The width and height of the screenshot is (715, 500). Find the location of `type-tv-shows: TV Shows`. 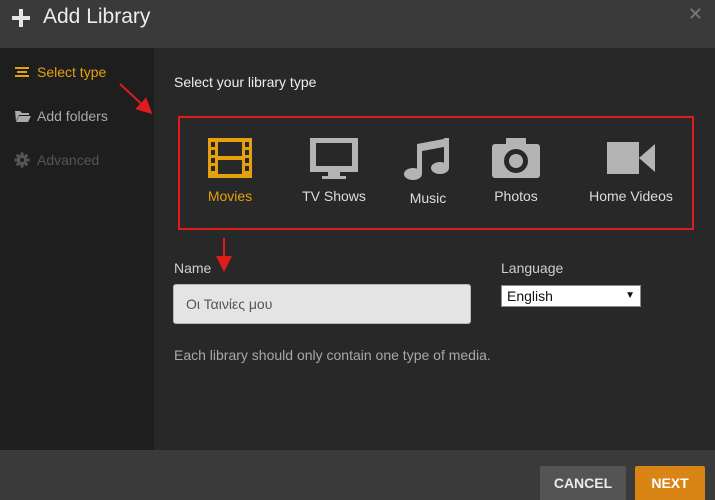

type-tv-shows: TV Shows is located at coordinates (334, 173).